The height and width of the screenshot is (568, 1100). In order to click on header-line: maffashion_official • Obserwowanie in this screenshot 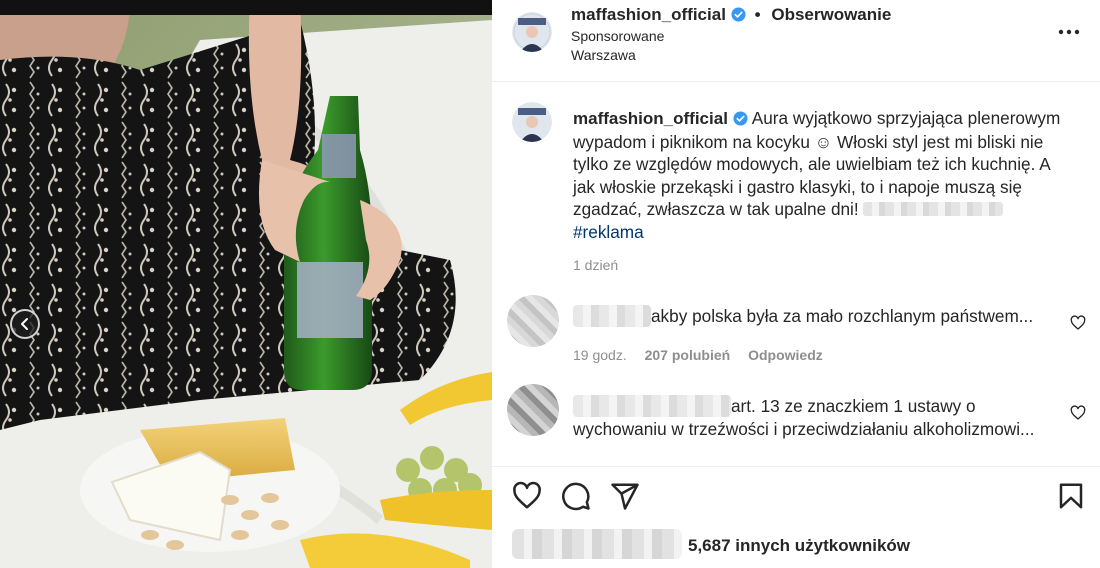, I will do `click(731, 15)`.